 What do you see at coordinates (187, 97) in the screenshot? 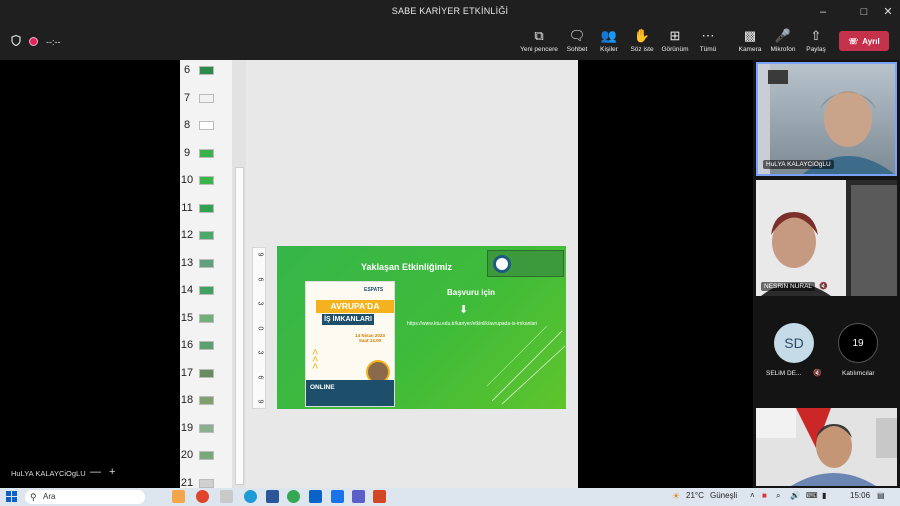
I see `slide-number: 7` at bounding box center [187, 97].